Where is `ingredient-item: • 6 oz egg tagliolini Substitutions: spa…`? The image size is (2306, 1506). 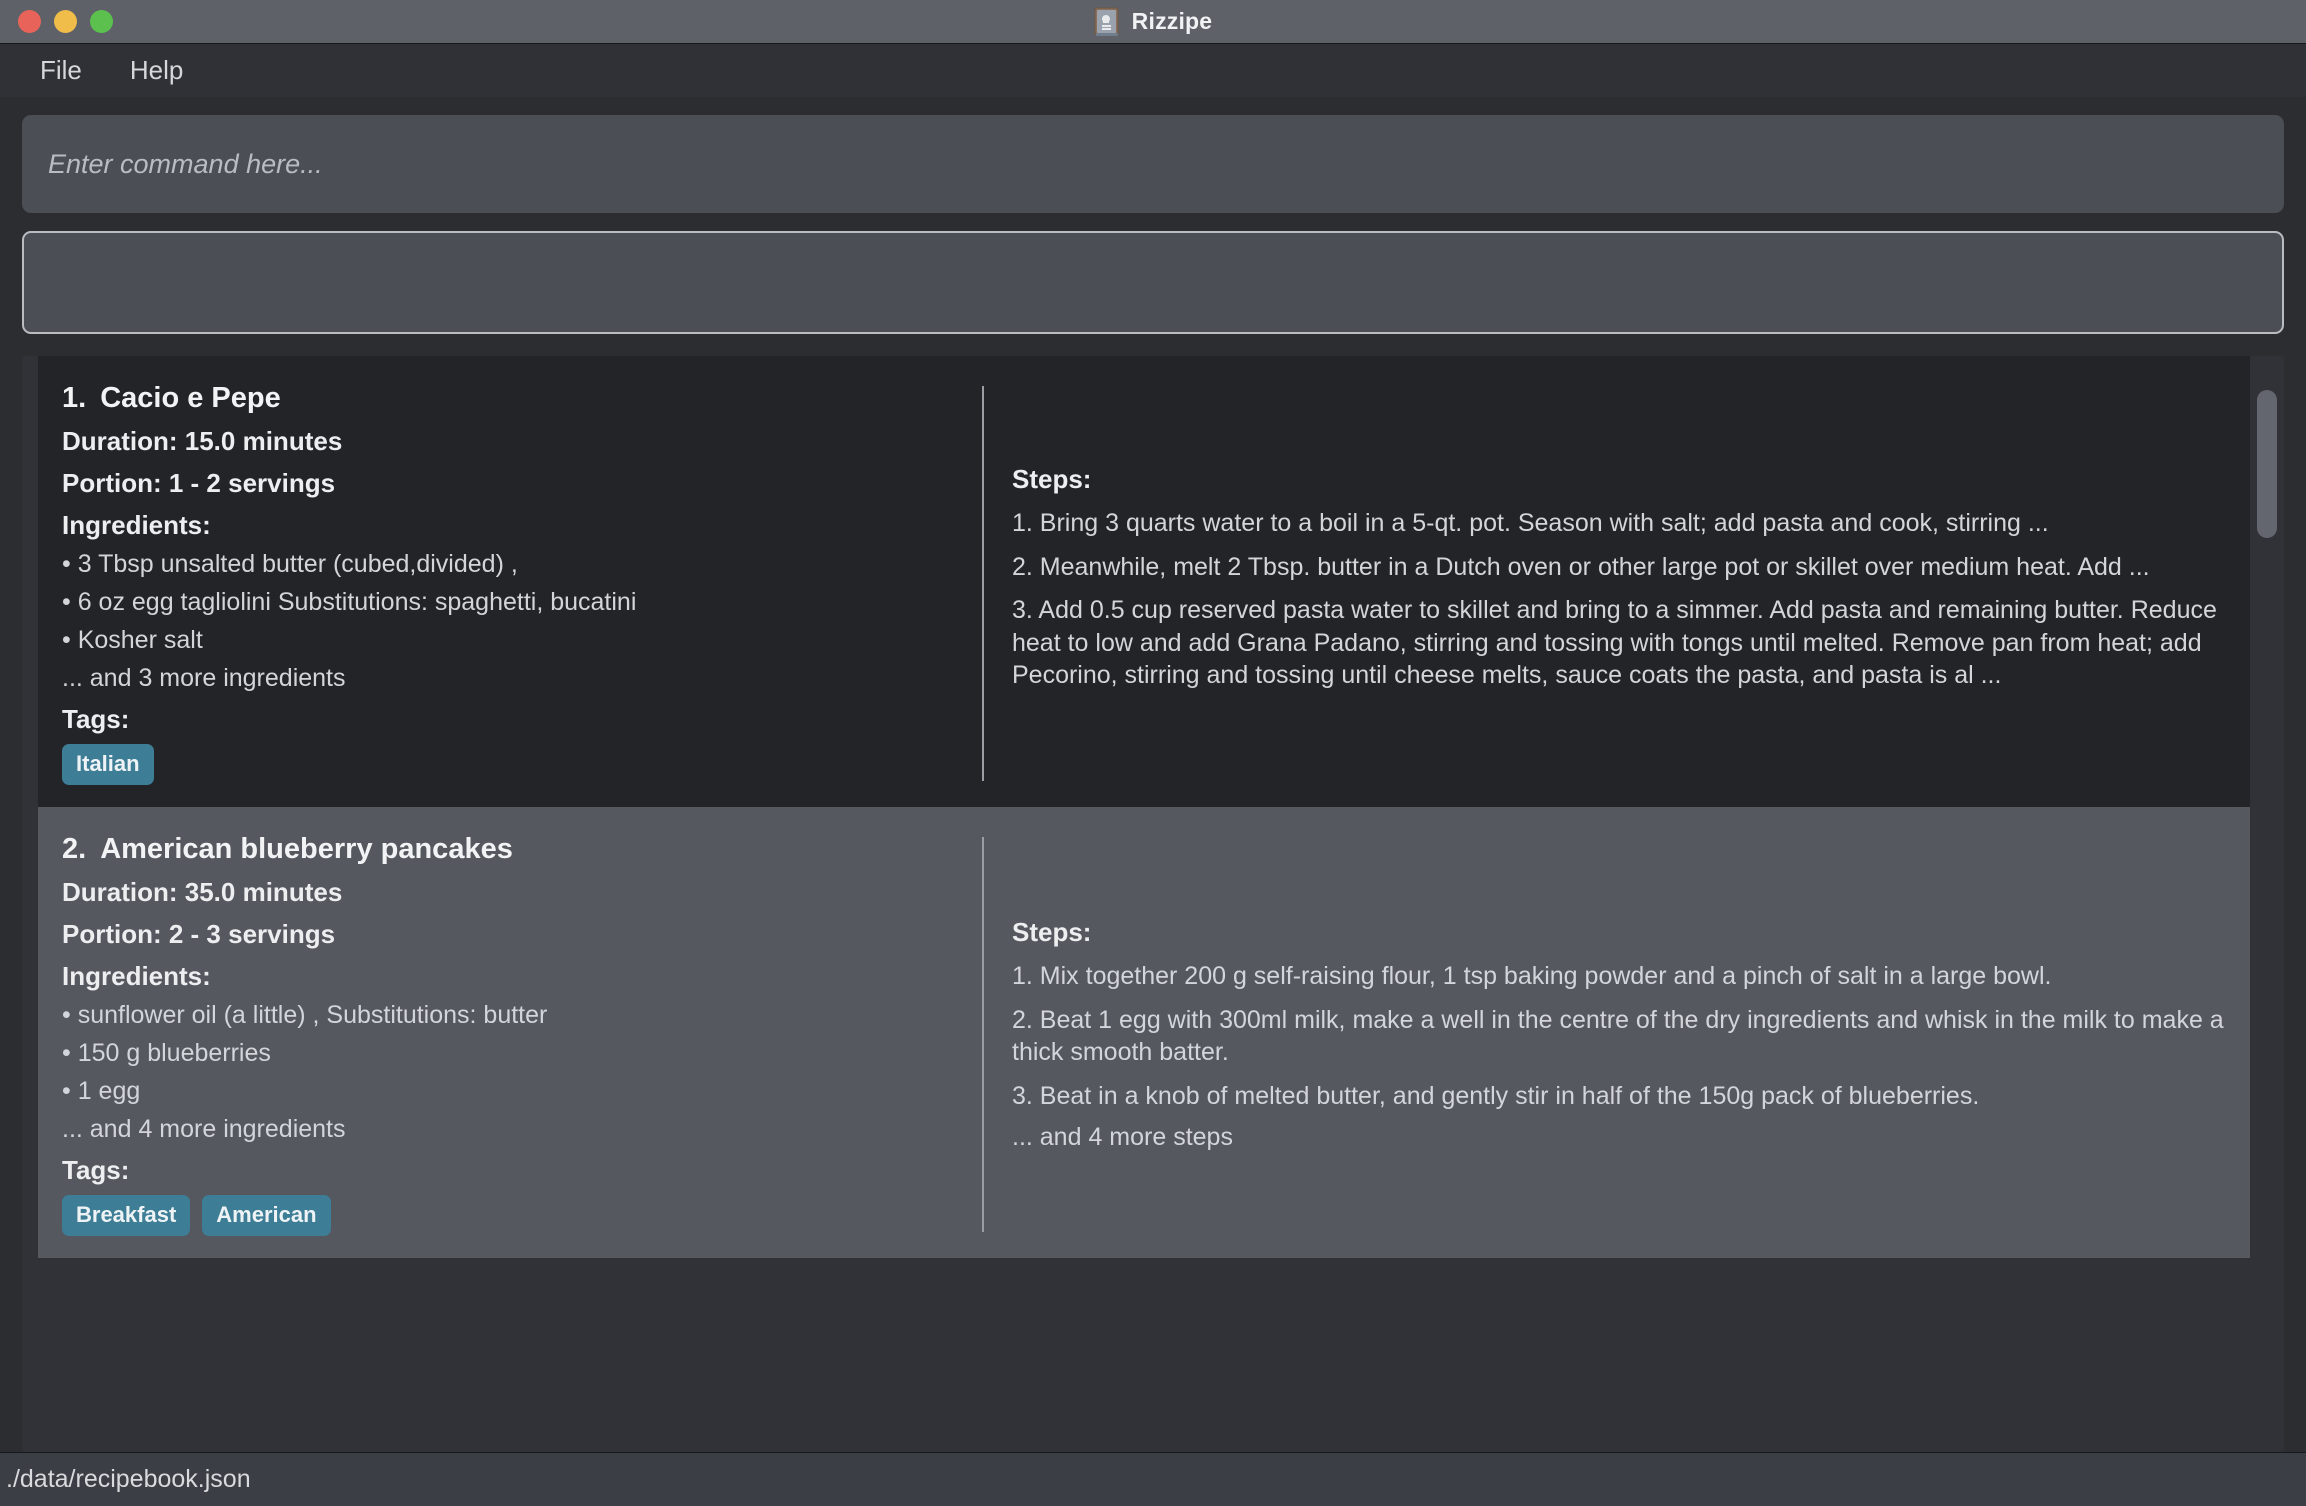
ingredient-item: • 6 oz egg tagliolini Substitutions: spa… is located at coordinates (349, 602).